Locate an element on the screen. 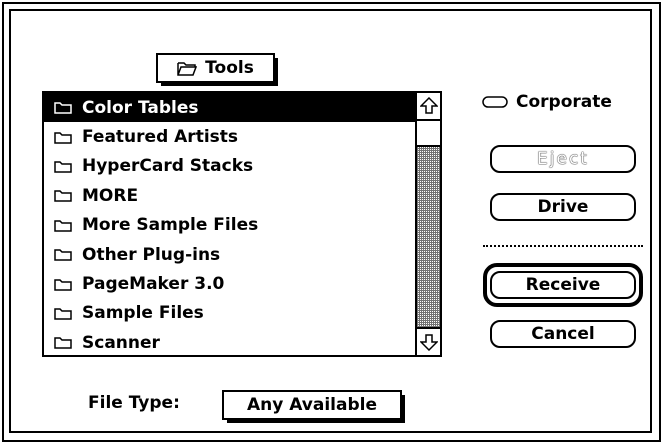 Image resolution: width=667 pixels, height=448 pixels. volume-indicator: Corporate is located at coordinates (547, 102).